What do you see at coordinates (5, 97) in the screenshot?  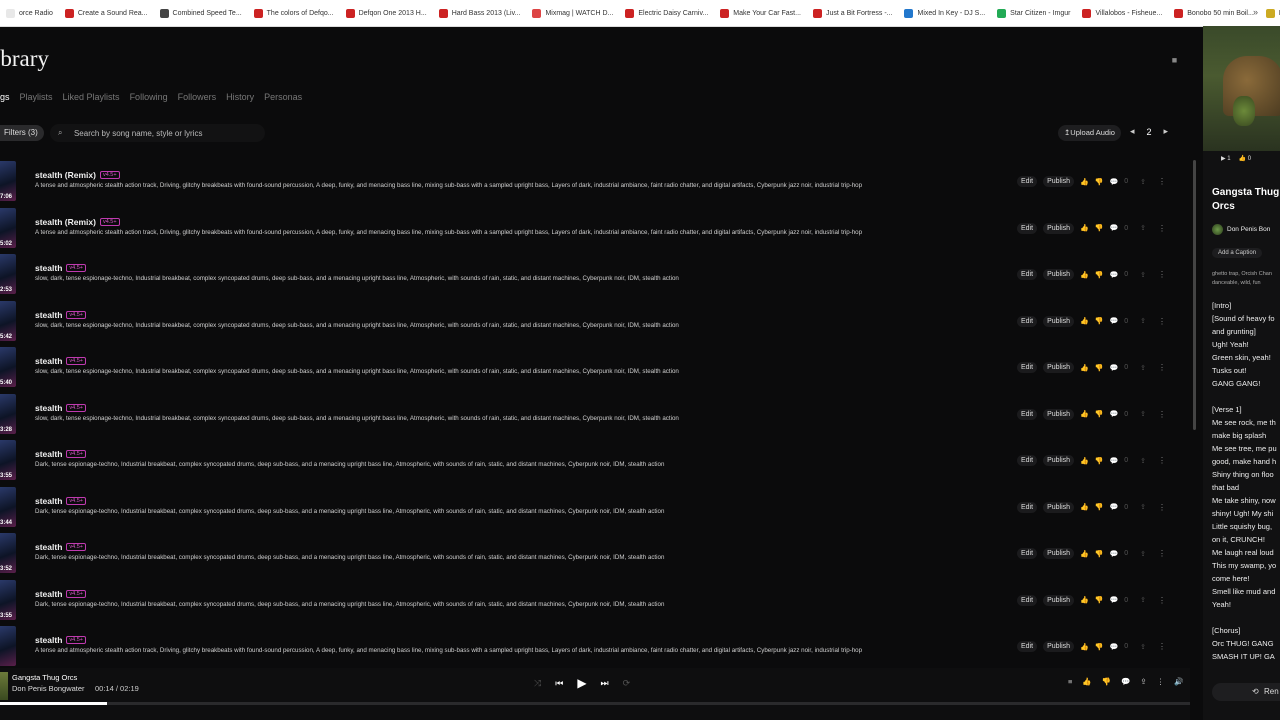 I see `tab-songs: gs` at bounding box center [5, 97].